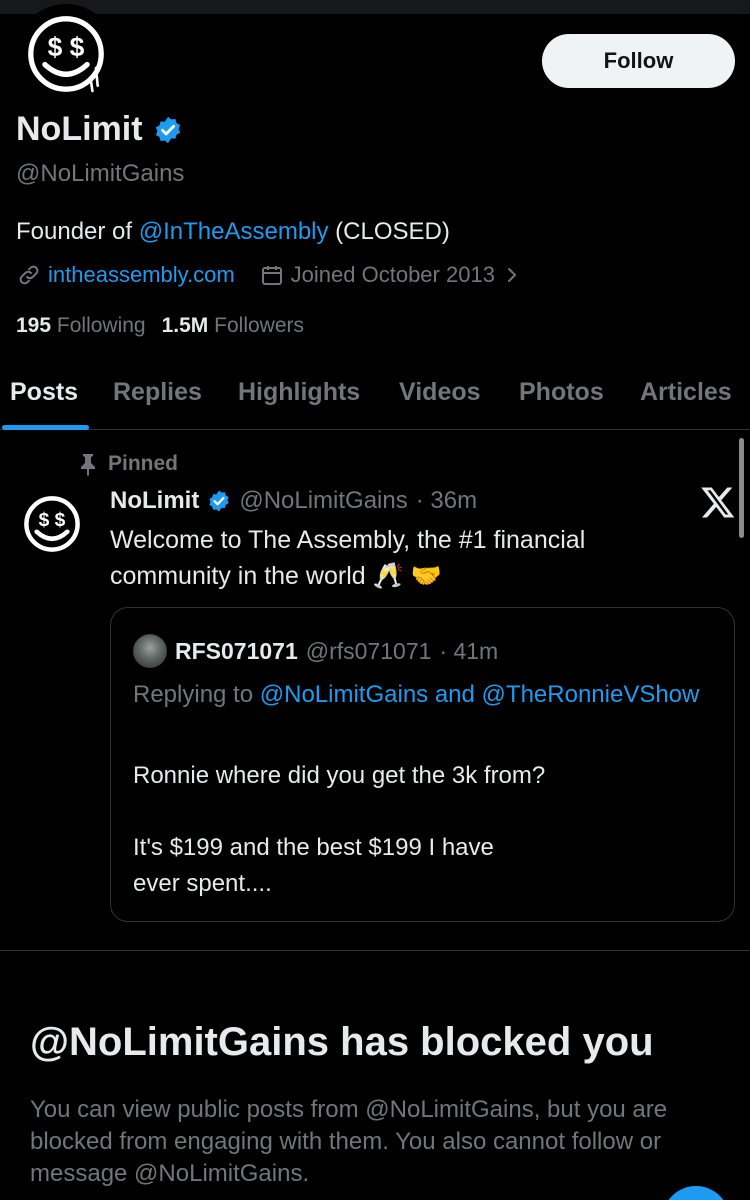 This screenshot has height=1200, width=750. What do you see at coordinates (101, 325) in the screenshot?
I see `following-label: Following` at bounding box center [101, 325].